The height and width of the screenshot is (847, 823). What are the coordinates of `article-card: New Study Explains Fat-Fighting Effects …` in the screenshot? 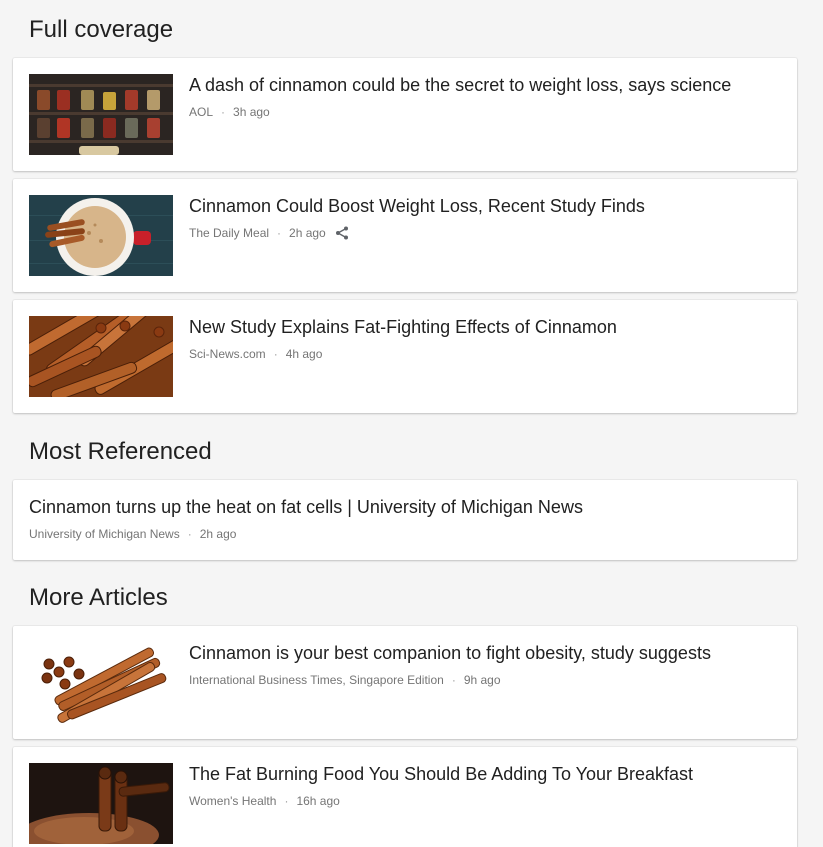 It's located at (405, 356).